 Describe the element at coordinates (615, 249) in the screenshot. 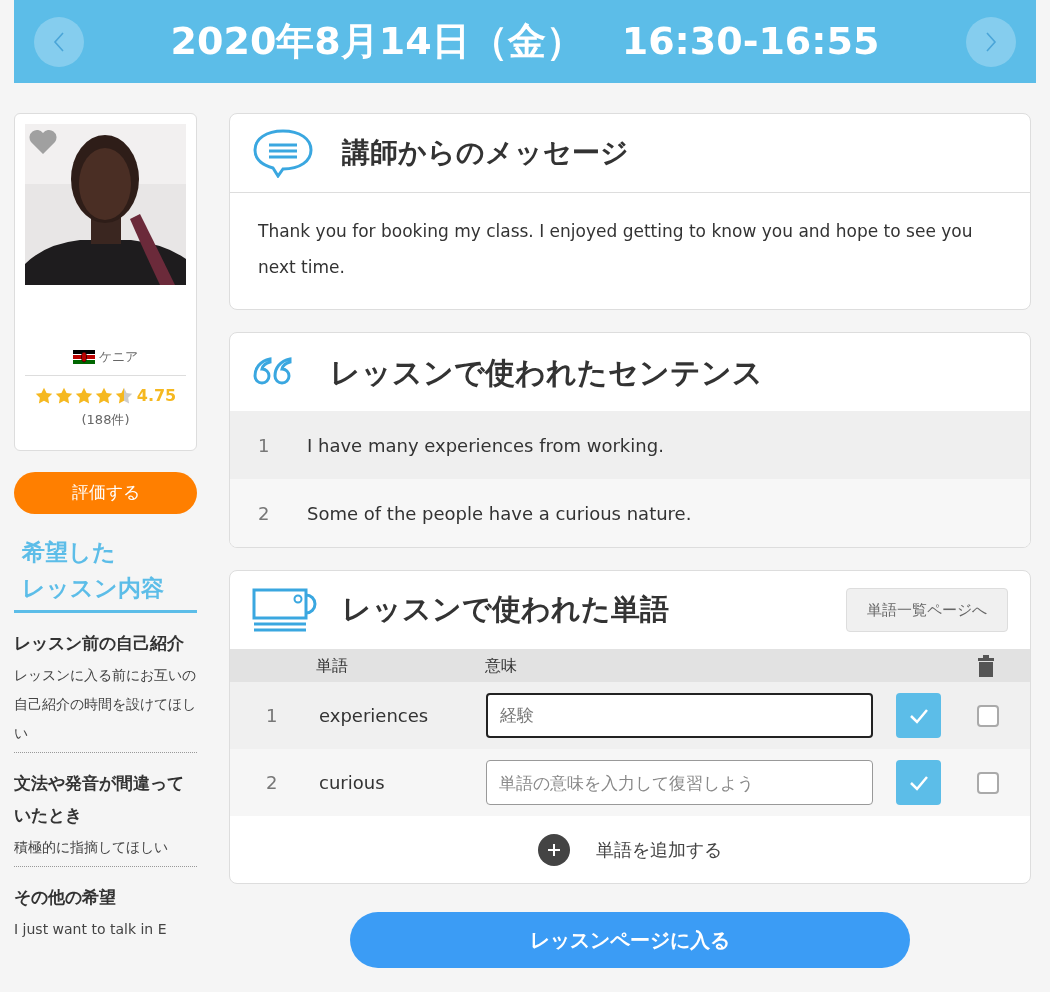

I see `message-text: Thank you for booking my class. I enjoyed getting to know you and hope to see you next time.` at that location.